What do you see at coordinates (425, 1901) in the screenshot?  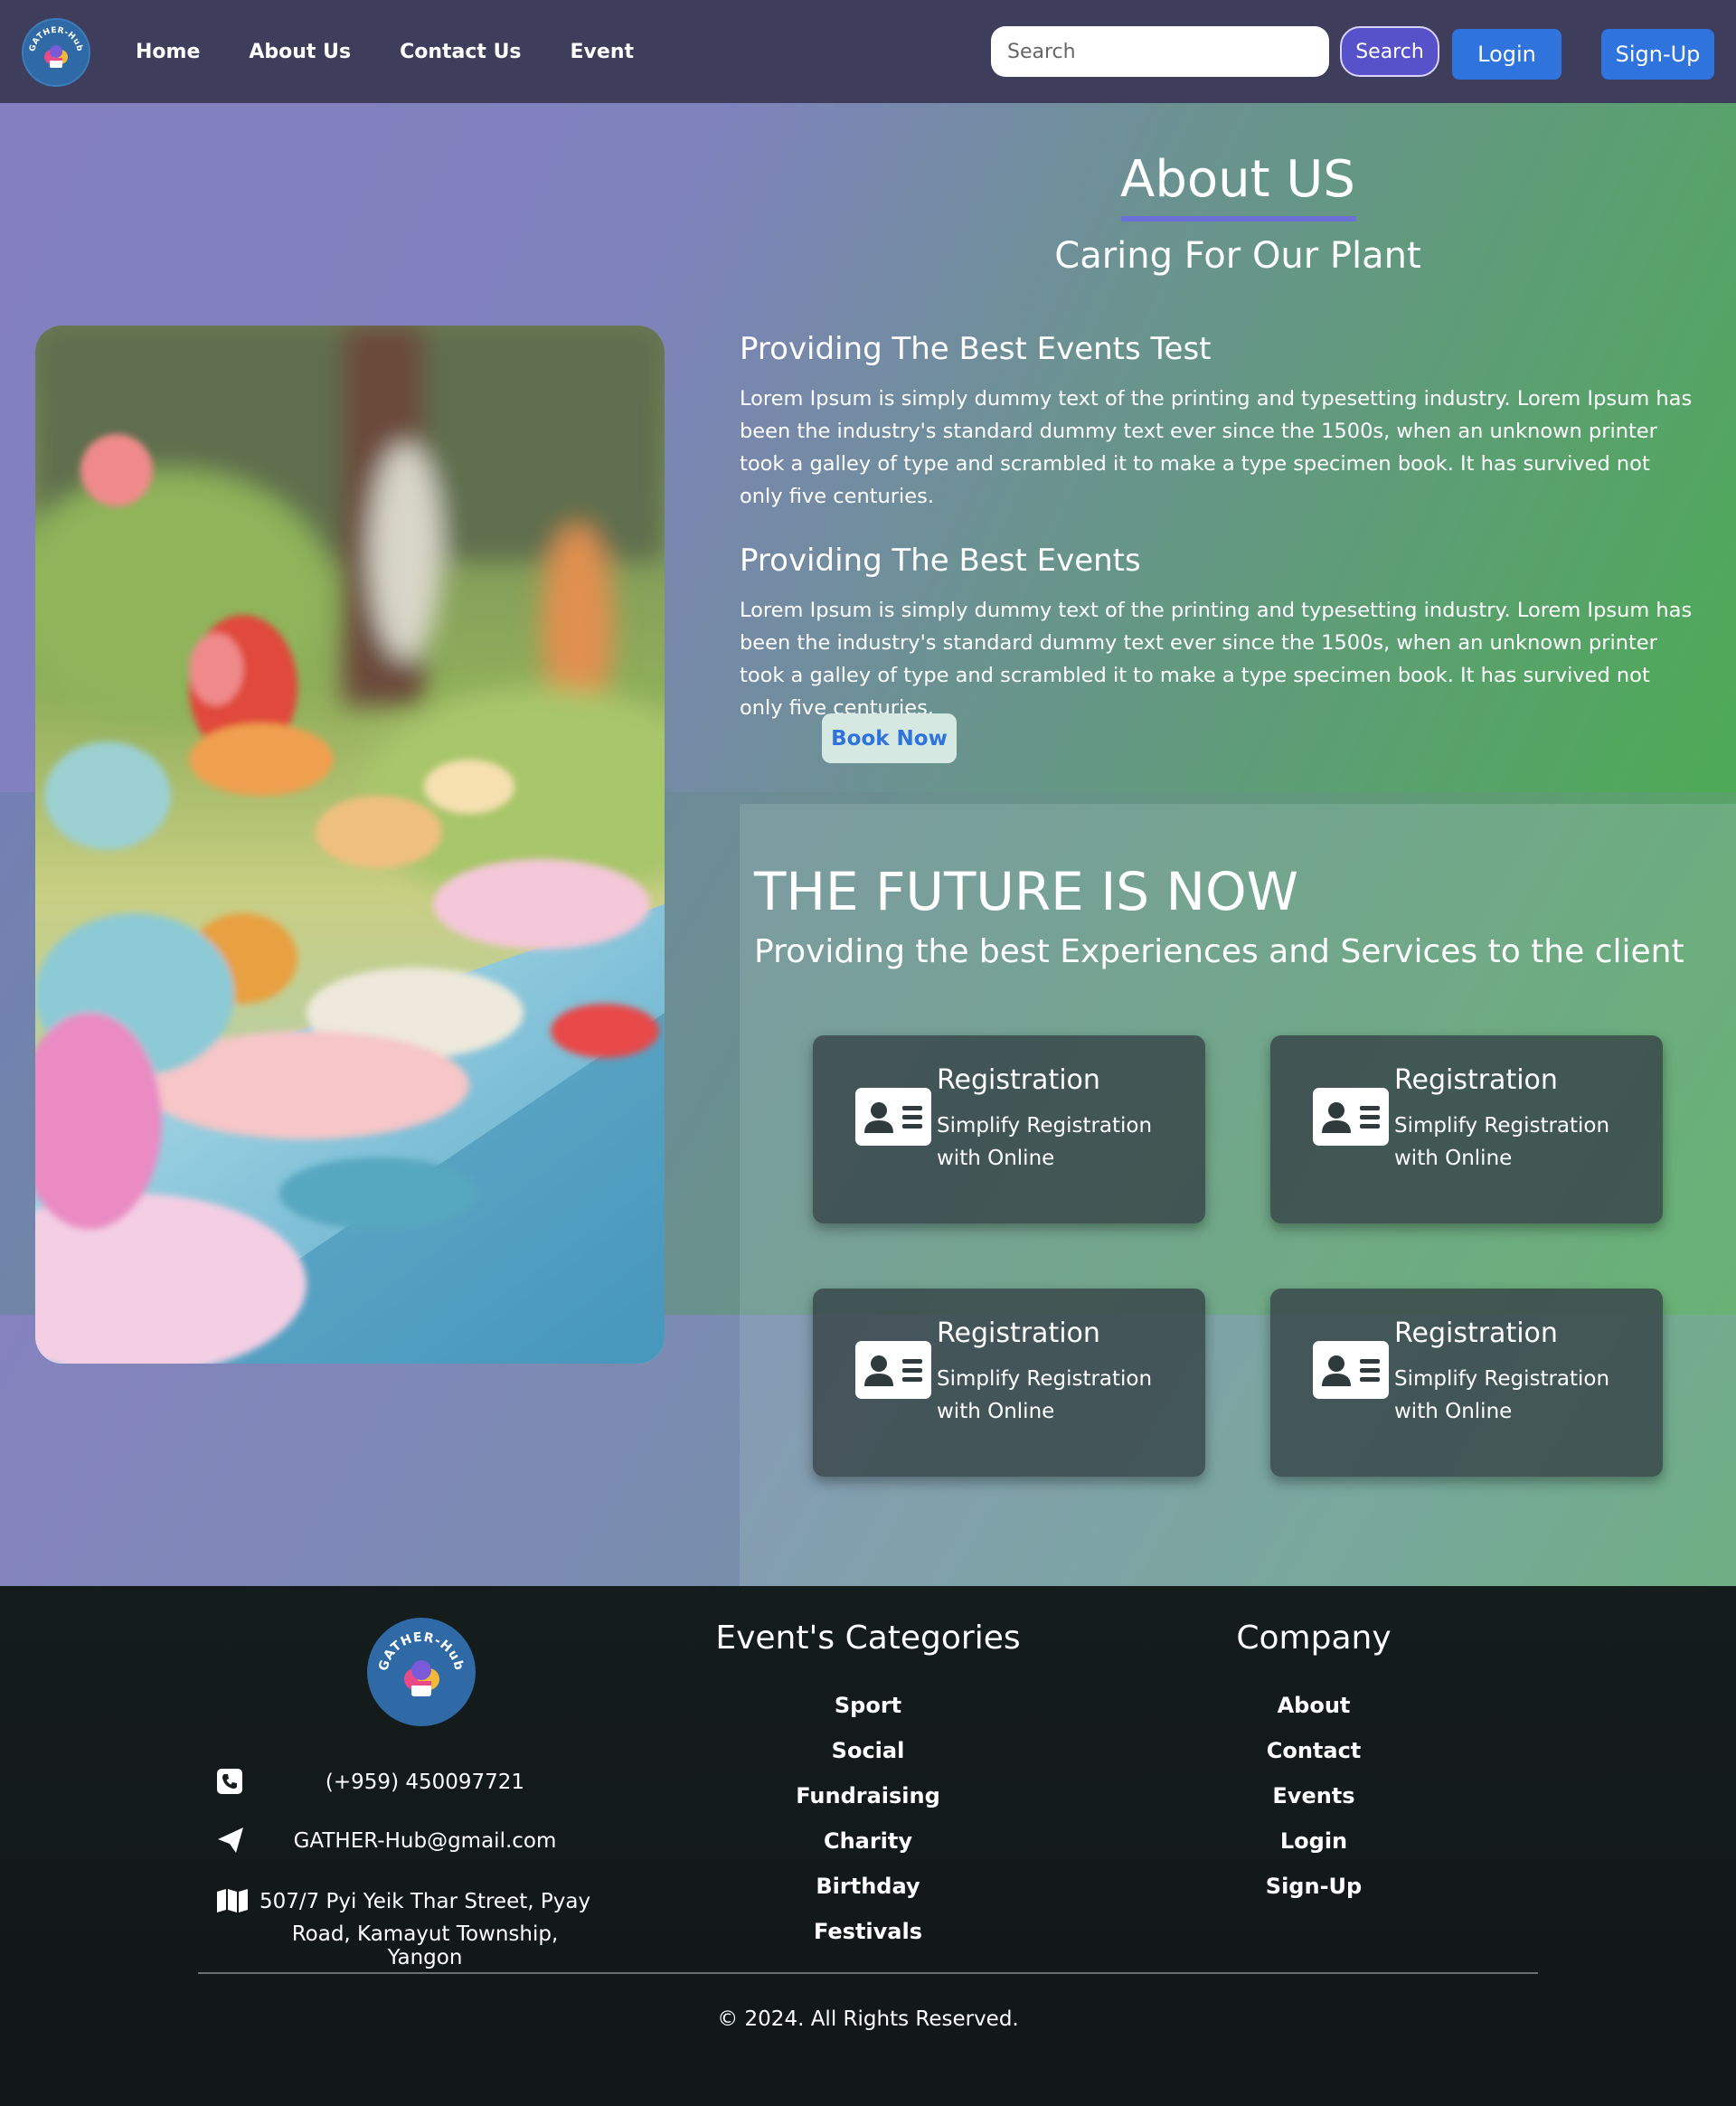 I see `footer-address-line-1: 507/7 Pyi Yeik Thar Street, Pyay` at bounding box center [425, 1901].